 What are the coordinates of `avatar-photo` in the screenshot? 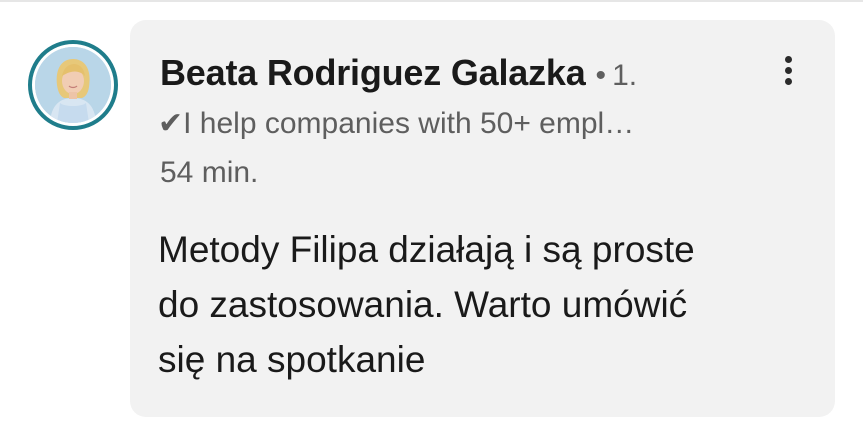 It's located at (73, 85).